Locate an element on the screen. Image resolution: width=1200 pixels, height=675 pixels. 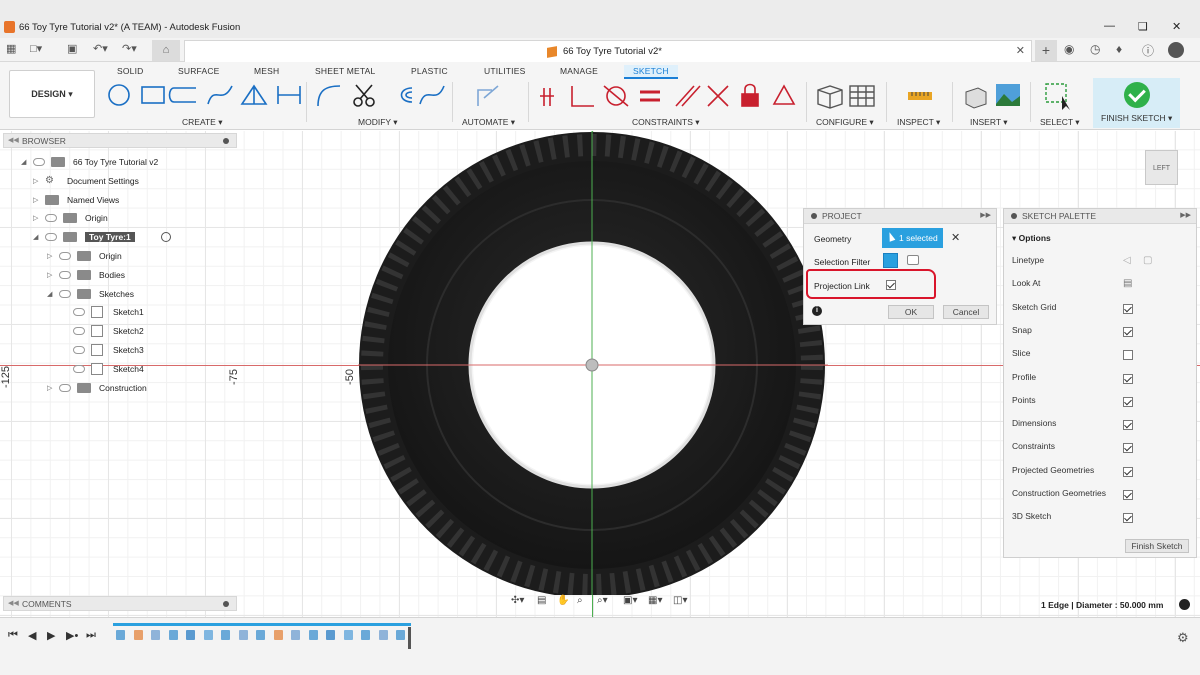
browser-item: Sketch1 is located at coordinates (120, 313).